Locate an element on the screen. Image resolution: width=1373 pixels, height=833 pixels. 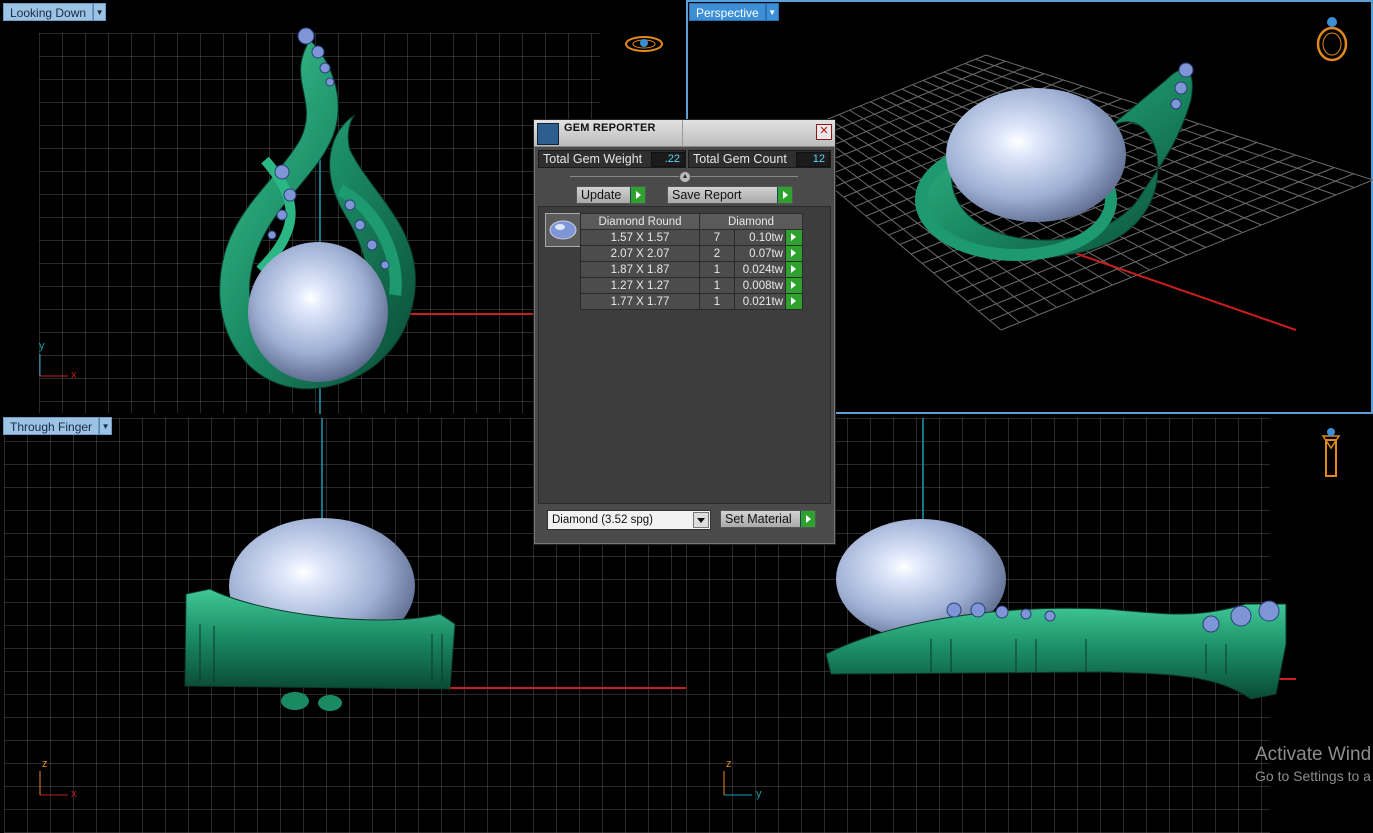
gem-count-cell: 7 is located at coordinates (717, 237).